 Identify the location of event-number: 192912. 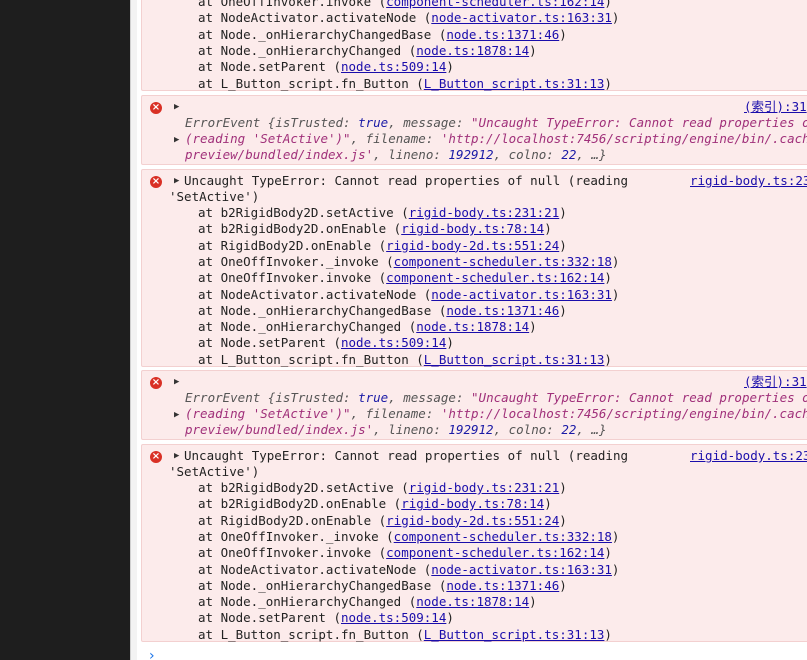
(471, 154).